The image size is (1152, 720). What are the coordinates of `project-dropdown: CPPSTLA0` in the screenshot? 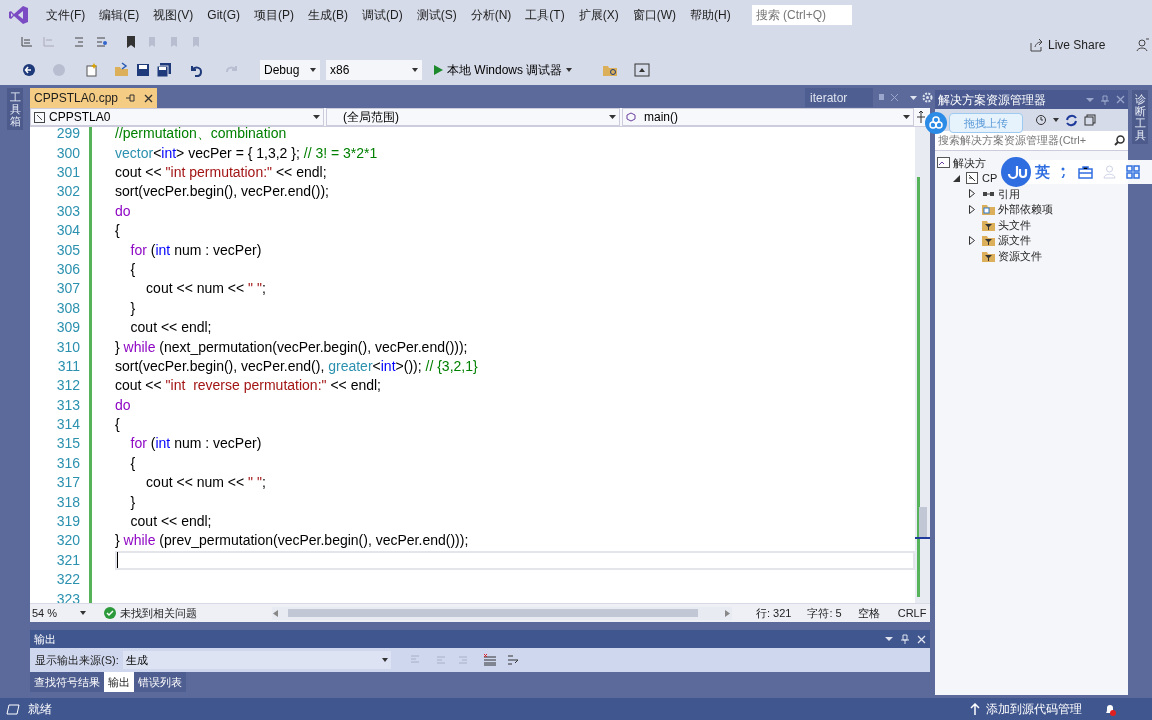 It's located at (177, 117).